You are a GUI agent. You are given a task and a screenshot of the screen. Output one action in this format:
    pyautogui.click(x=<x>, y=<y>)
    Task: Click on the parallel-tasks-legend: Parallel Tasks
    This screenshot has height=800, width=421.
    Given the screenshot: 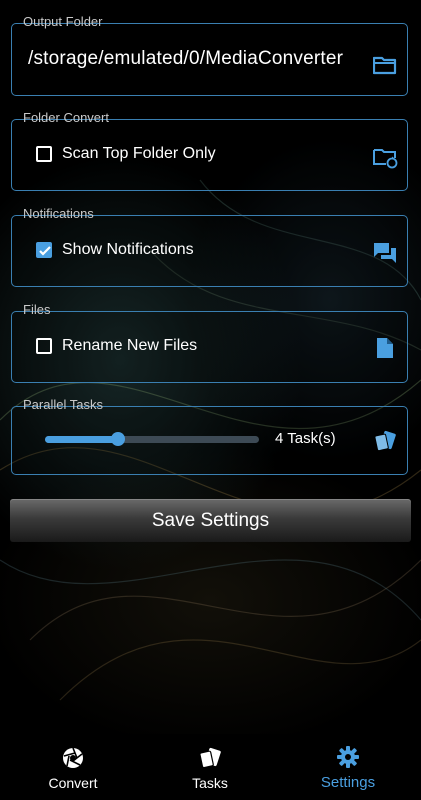 What is the action you would take?
    pyautogui.click(x=63, y=404)
    